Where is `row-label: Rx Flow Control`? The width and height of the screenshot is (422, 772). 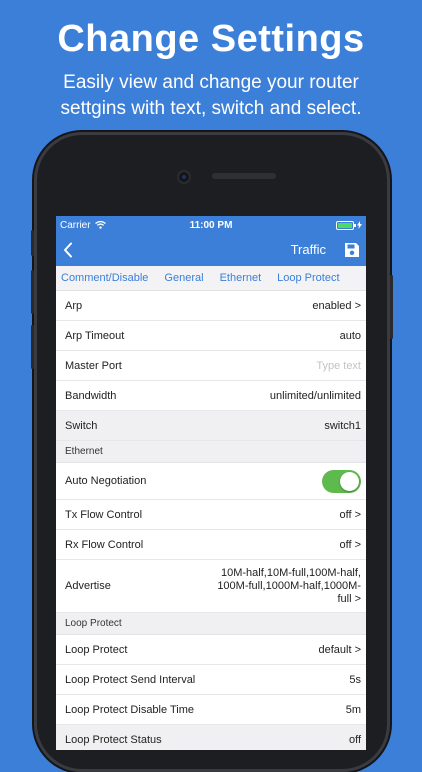
row-label: Rx Flow Control is located at coordinates (104, 544).